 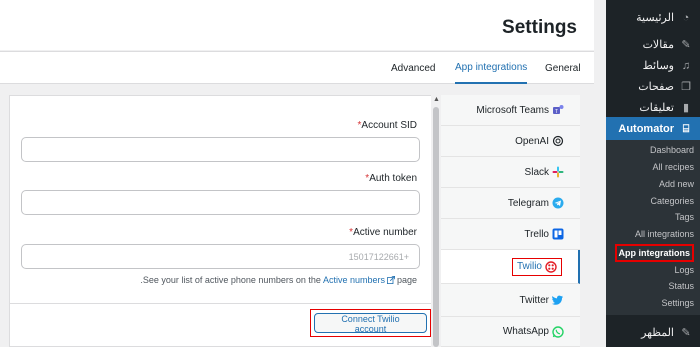 What do you see at coordinates (551, 266) in the screenshot?
I see `twilio-icon` at bounding box center [551, 266].